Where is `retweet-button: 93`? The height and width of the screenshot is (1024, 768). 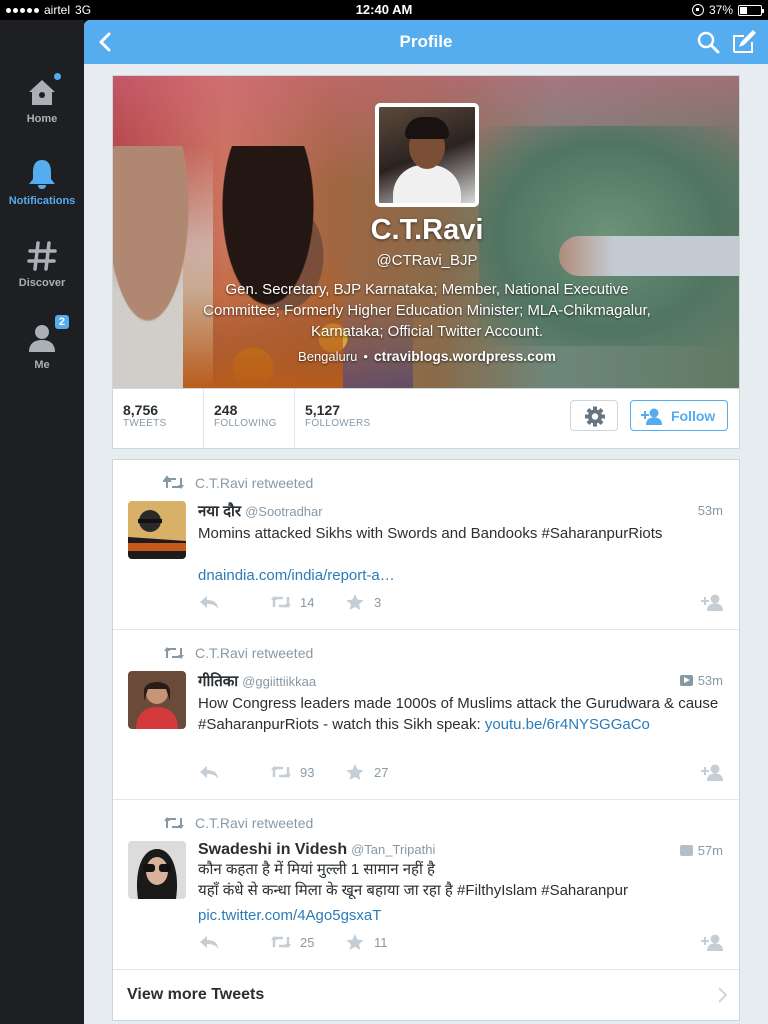
retweet-button: 93 is located at coordinates (292, 772).